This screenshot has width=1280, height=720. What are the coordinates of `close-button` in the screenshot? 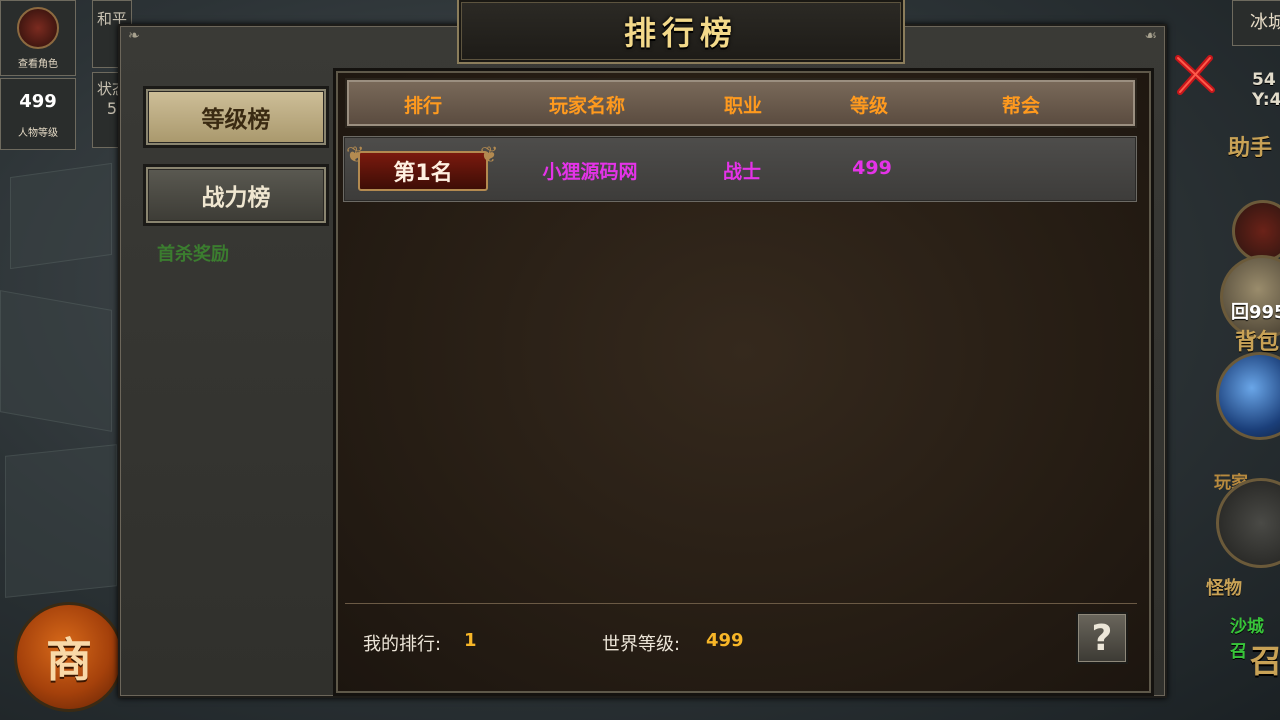 It's located at (1195, 75).